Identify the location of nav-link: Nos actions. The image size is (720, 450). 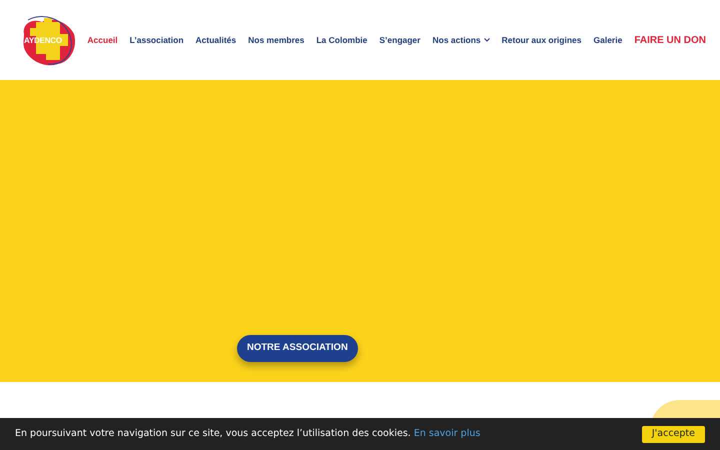
(461, 40).